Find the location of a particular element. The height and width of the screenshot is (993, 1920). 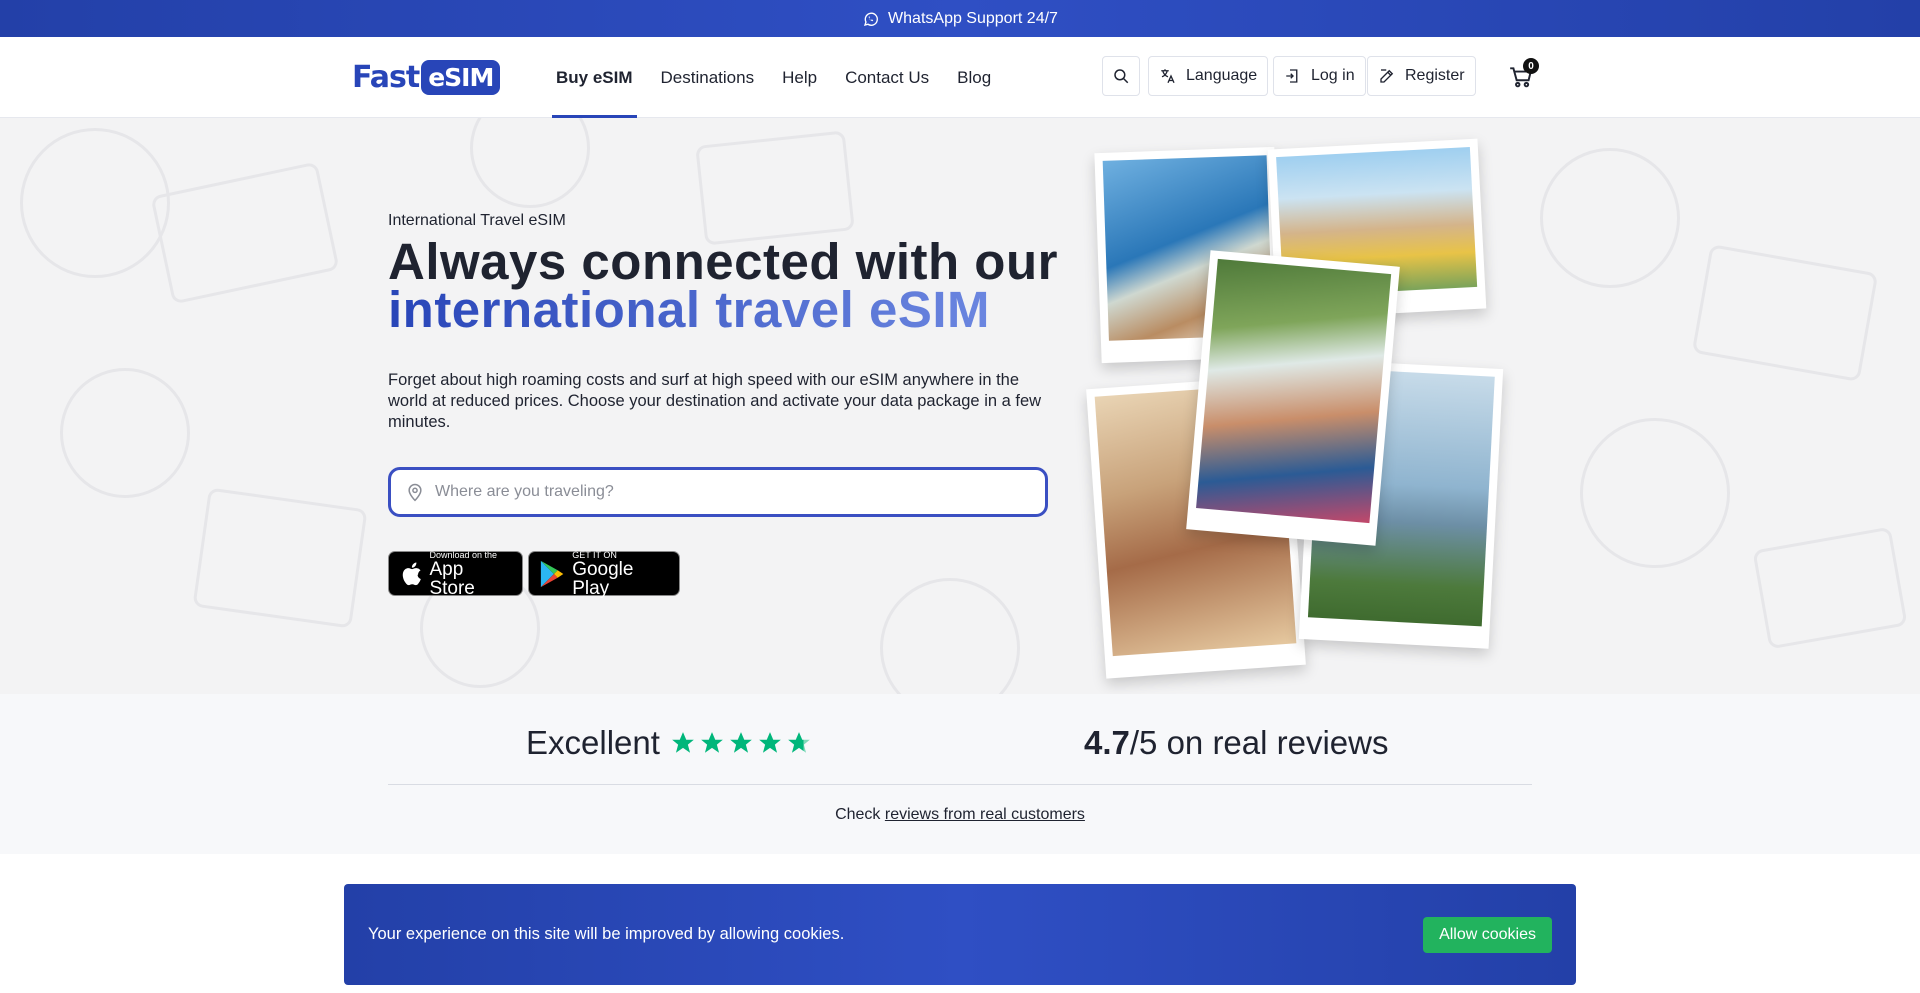

nav-destinations: Destinations is located at coordinates (708, 77).